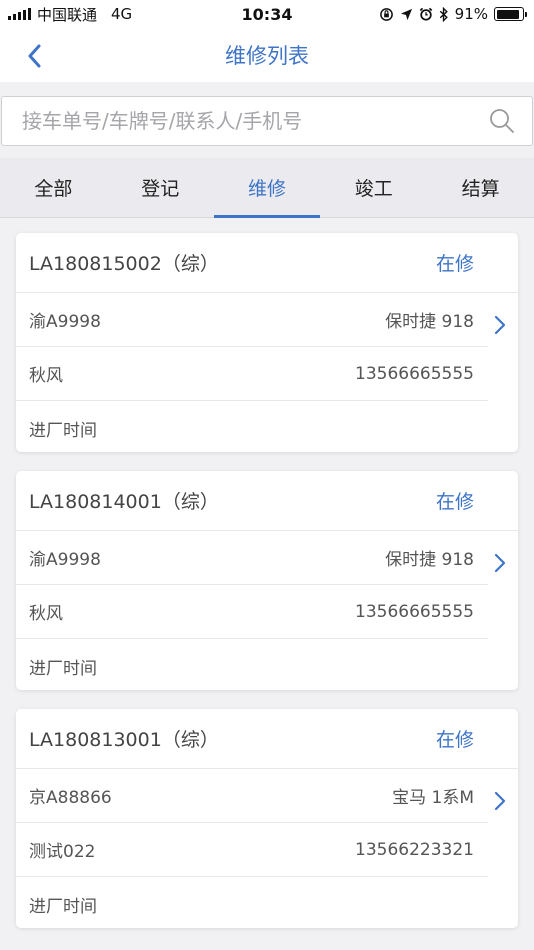 The height and width of the screenshot is (950, 534). Describe the element at coordinates (267, 739) in the screenshot. I see `card-header: LA180813001（综） 在修` at that location.